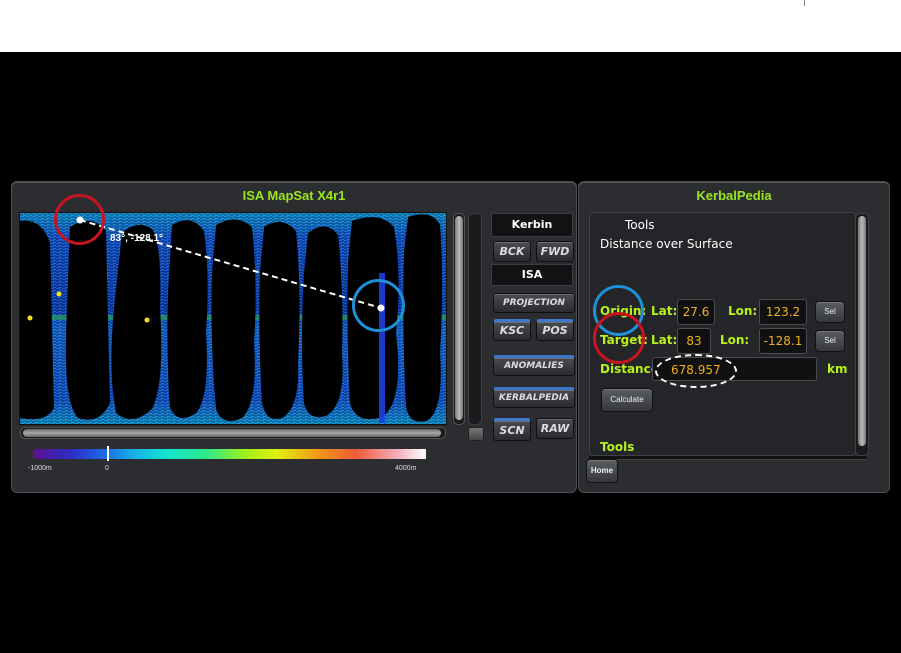 The image size is (901, 653). Describe the element at coordinates (555, 428) in the screenshot. I see `raw-button: RAW` at that location.